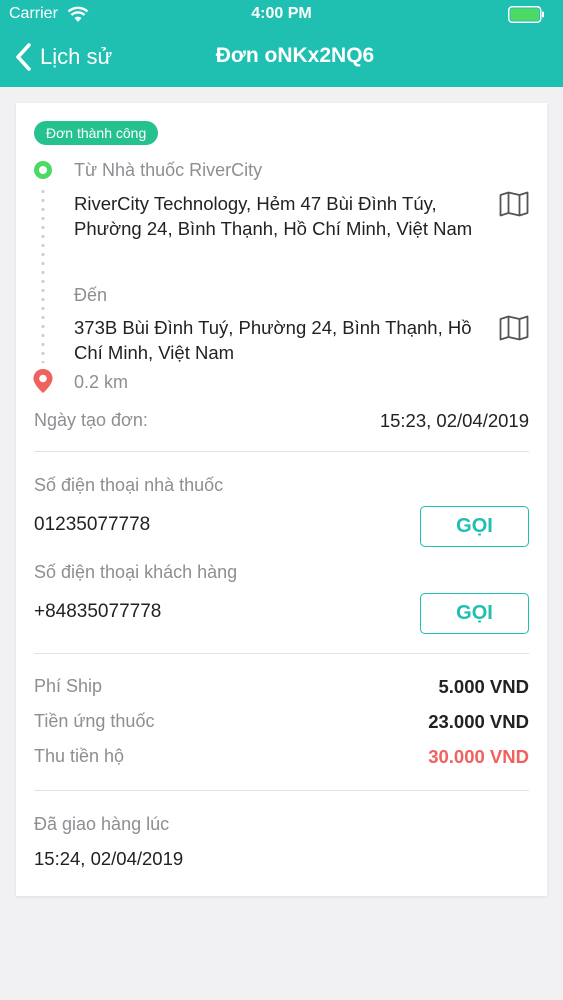  I want to click on back-button: Lịch sử, so click(63, 57).